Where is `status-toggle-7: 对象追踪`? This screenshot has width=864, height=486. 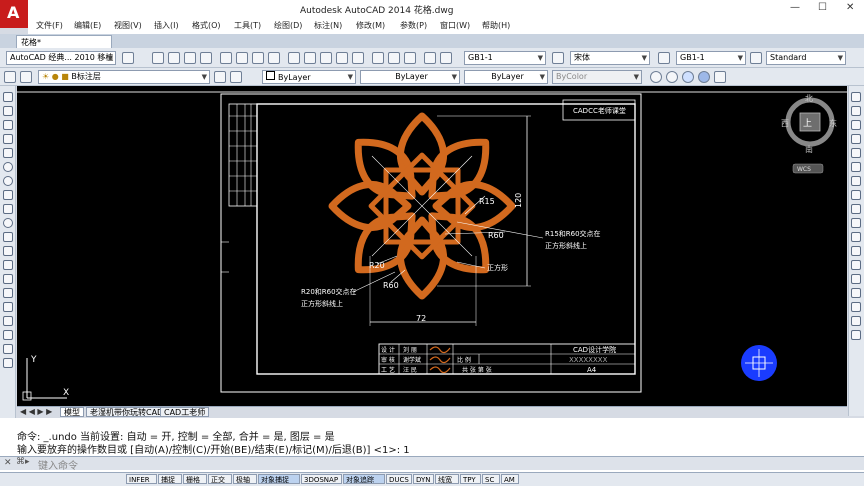
status-toggle-7: 对象追踪 is located at coordinates (364, 479).